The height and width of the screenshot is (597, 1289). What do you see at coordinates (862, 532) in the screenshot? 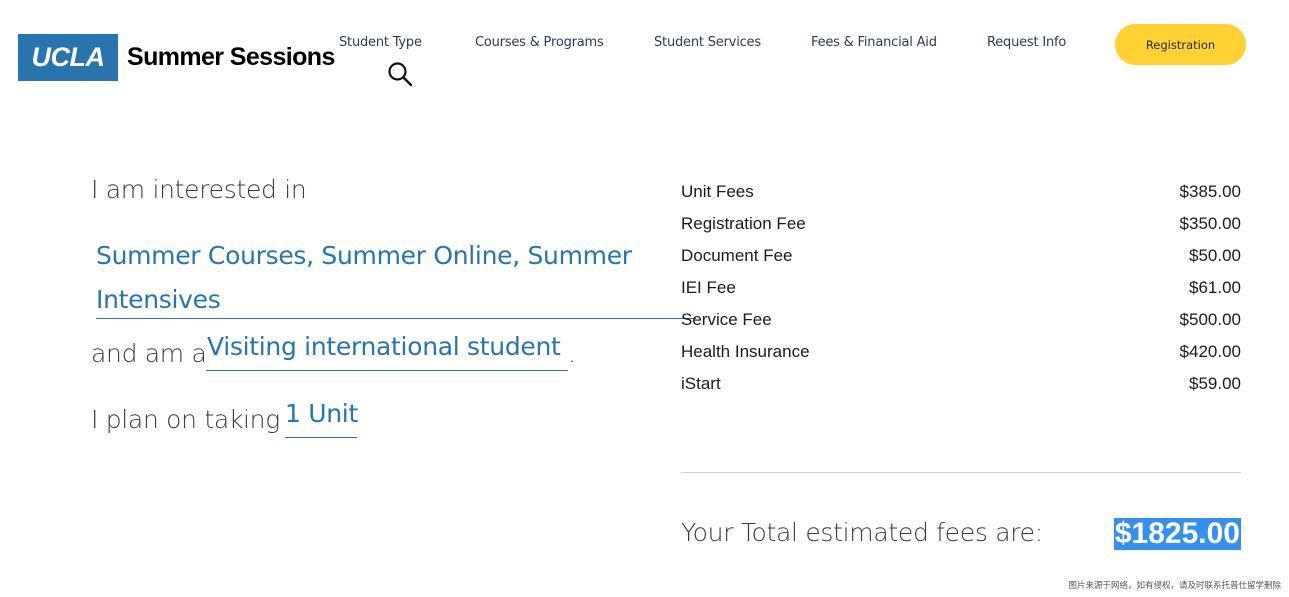
I see `total-label: Your Total estimated fees are:` at bounding box center [862, 532].